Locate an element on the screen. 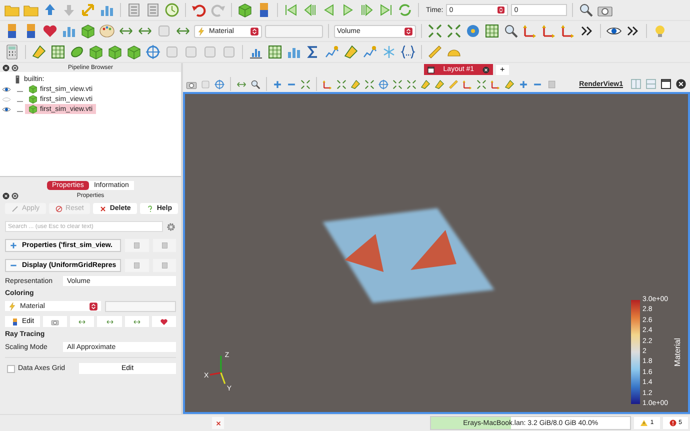 This screenshot has height=431, width=690. add-tab-button: + is located at coordinates (502, 69).